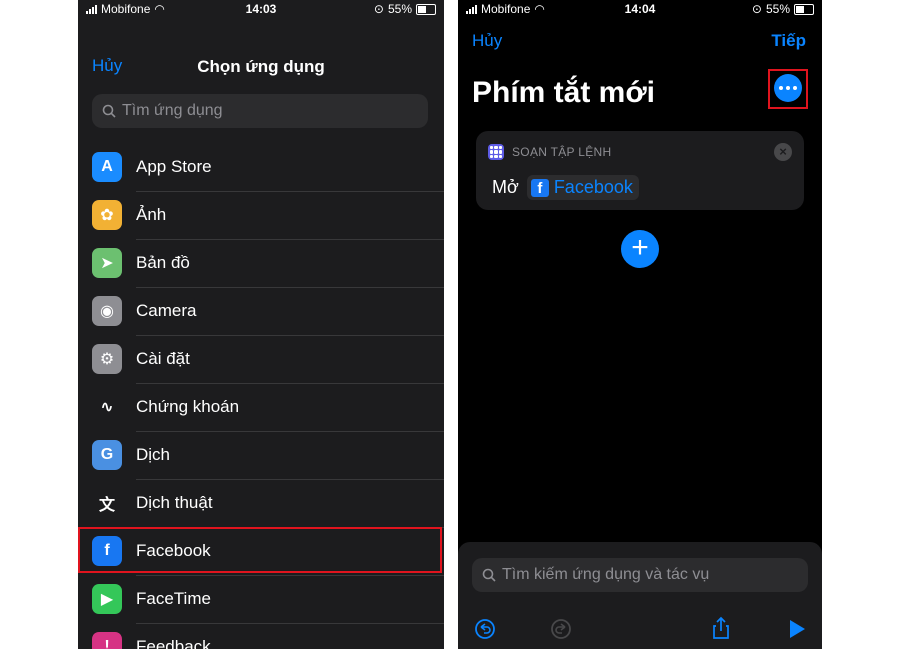 Image resolution: width=900 pixels, height=649 pixels. What do you see at coordinates (107, 640) in the screenshot?
I see `feedback-icon: !` at bounding box center [107, 640].